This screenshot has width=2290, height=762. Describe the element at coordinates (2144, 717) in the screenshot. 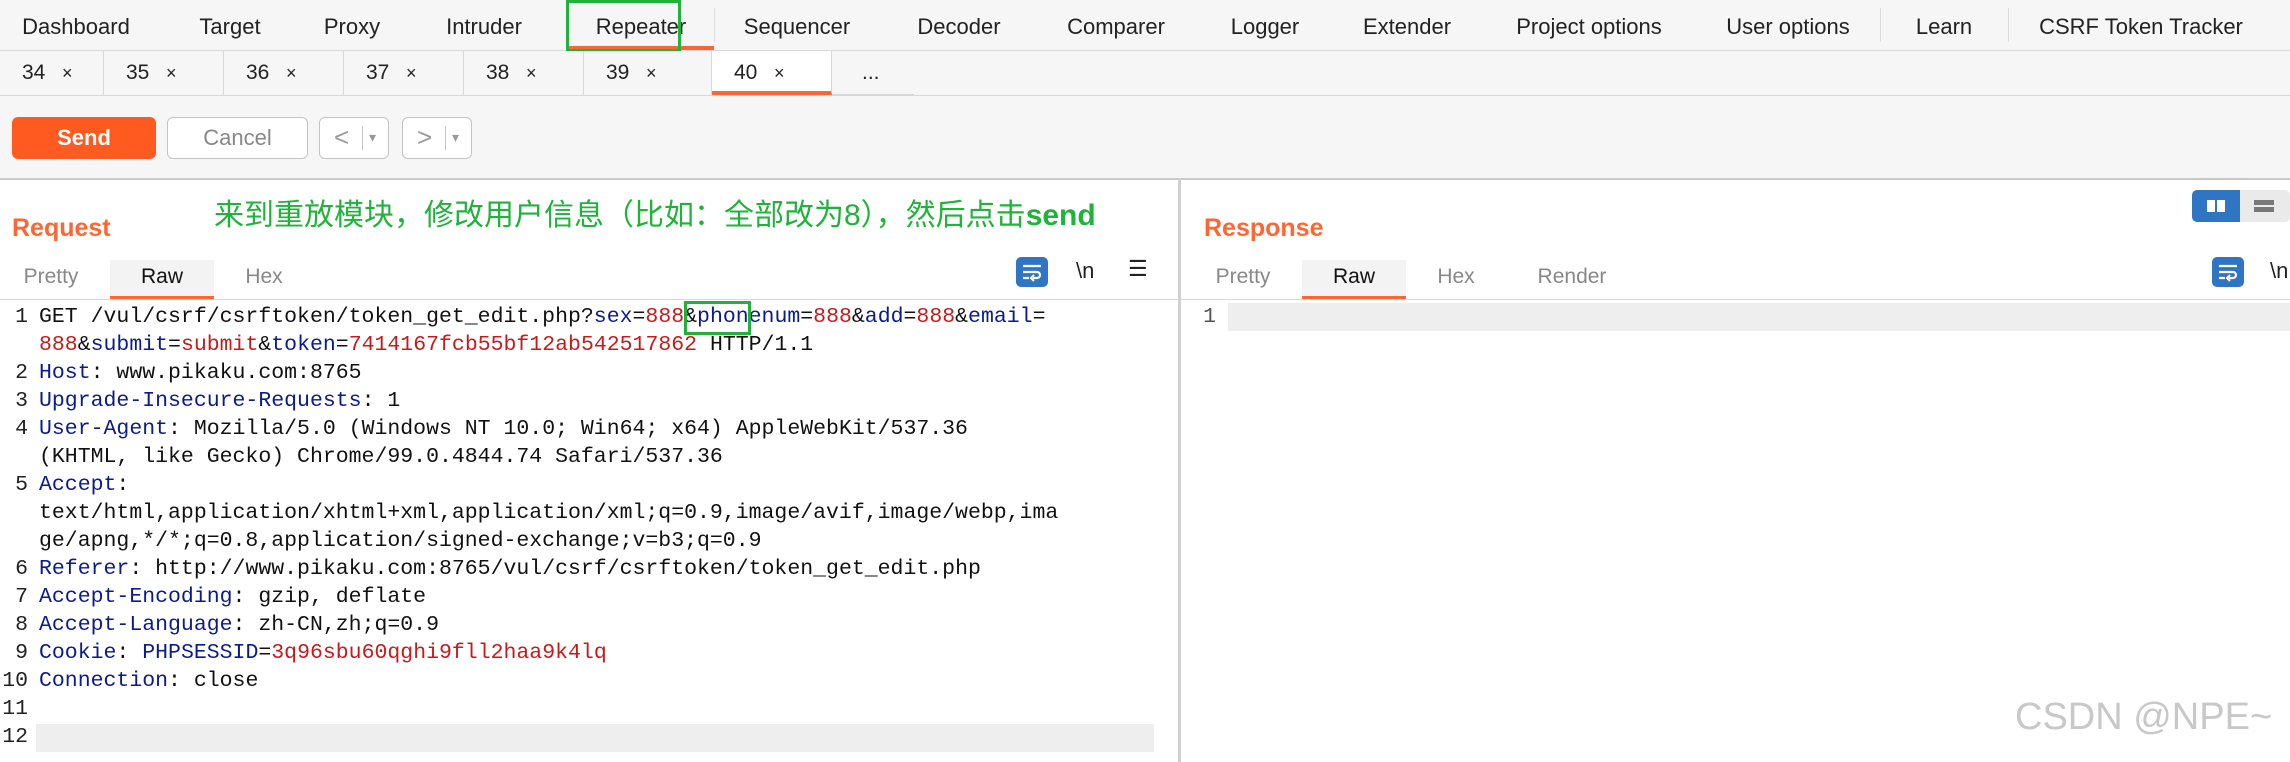

I see `watermark: CSDN @NPE~` at that location.